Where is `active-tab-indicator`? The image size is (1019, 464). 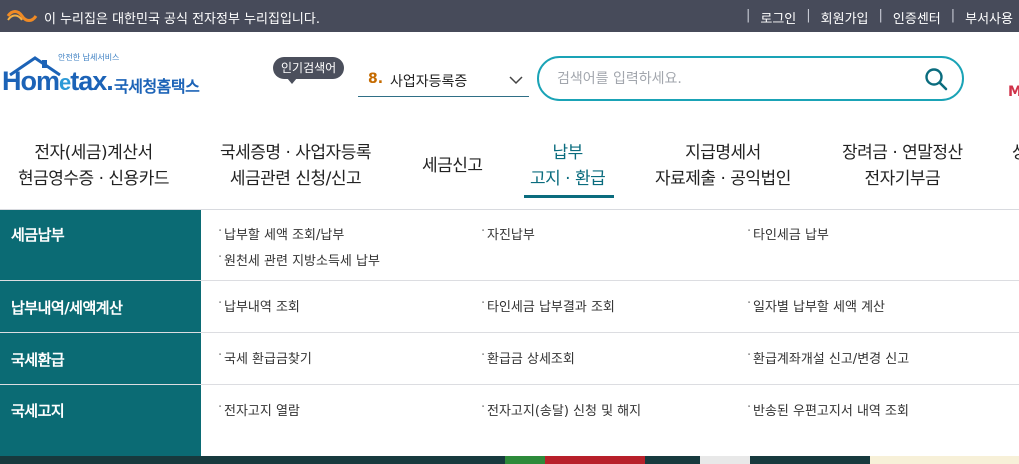 active-tab-indicator is located at coordinates (569, 196).